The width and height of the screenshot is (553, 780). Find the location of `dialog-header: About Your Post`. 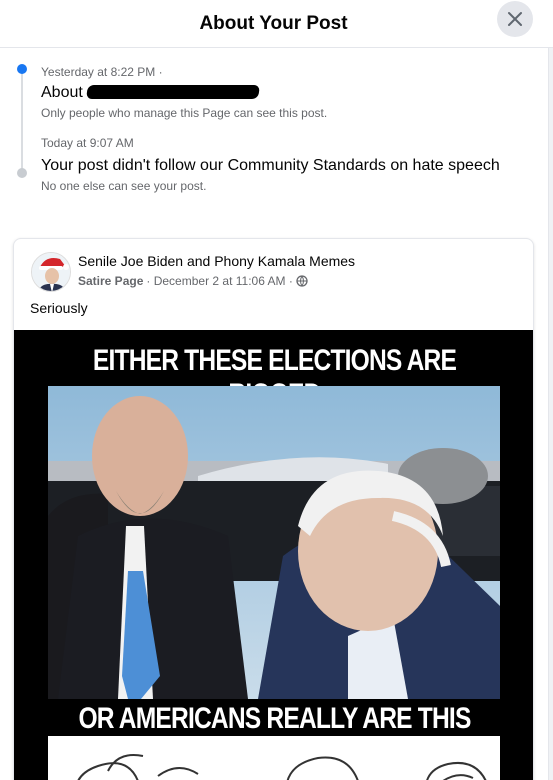

dialog-header: About Your Post is located at coordinates (276, 24).